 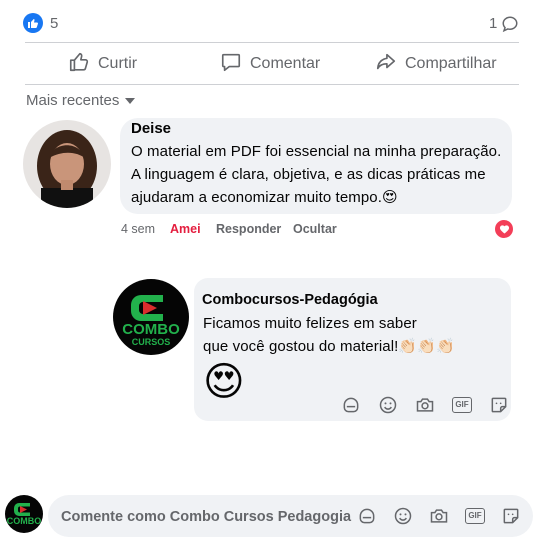 I want to click on hide-link: Ocultar, so click(x=315, y=229).